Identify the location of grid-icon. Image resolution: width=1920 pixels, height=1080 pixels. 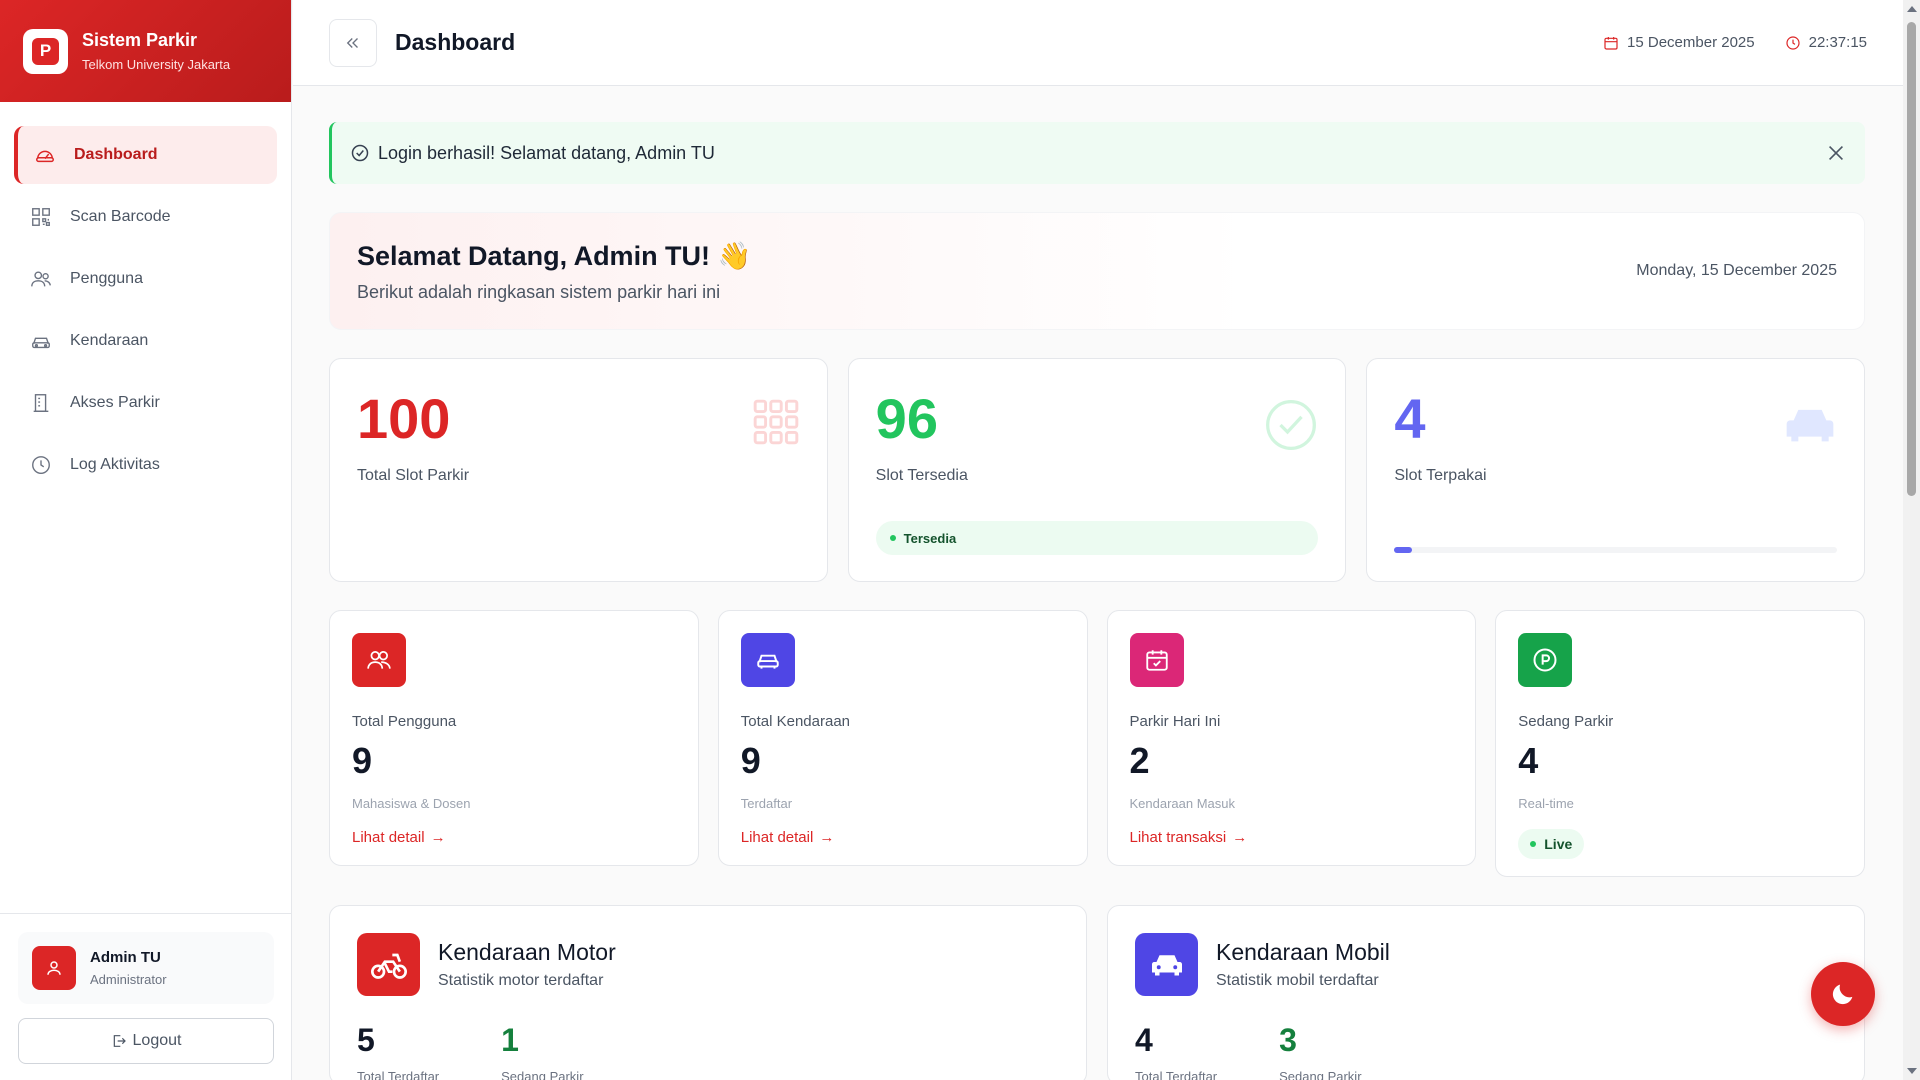
(775, 422).